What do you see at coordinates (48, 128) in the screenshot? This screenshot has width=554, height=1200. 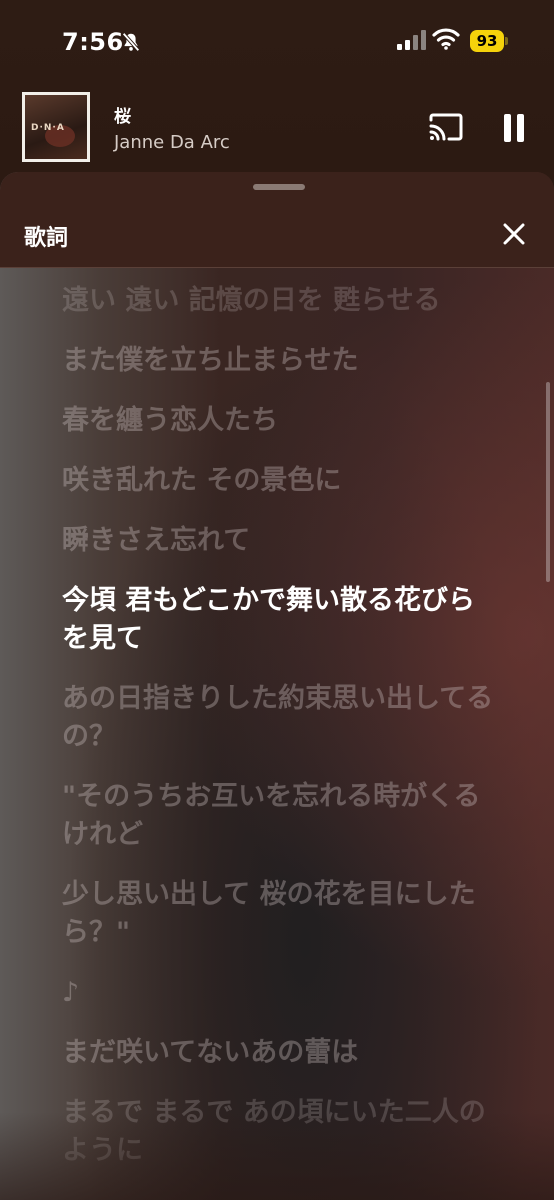 I see `album-art-text: D·N·A` at bounding box center [48, 128].